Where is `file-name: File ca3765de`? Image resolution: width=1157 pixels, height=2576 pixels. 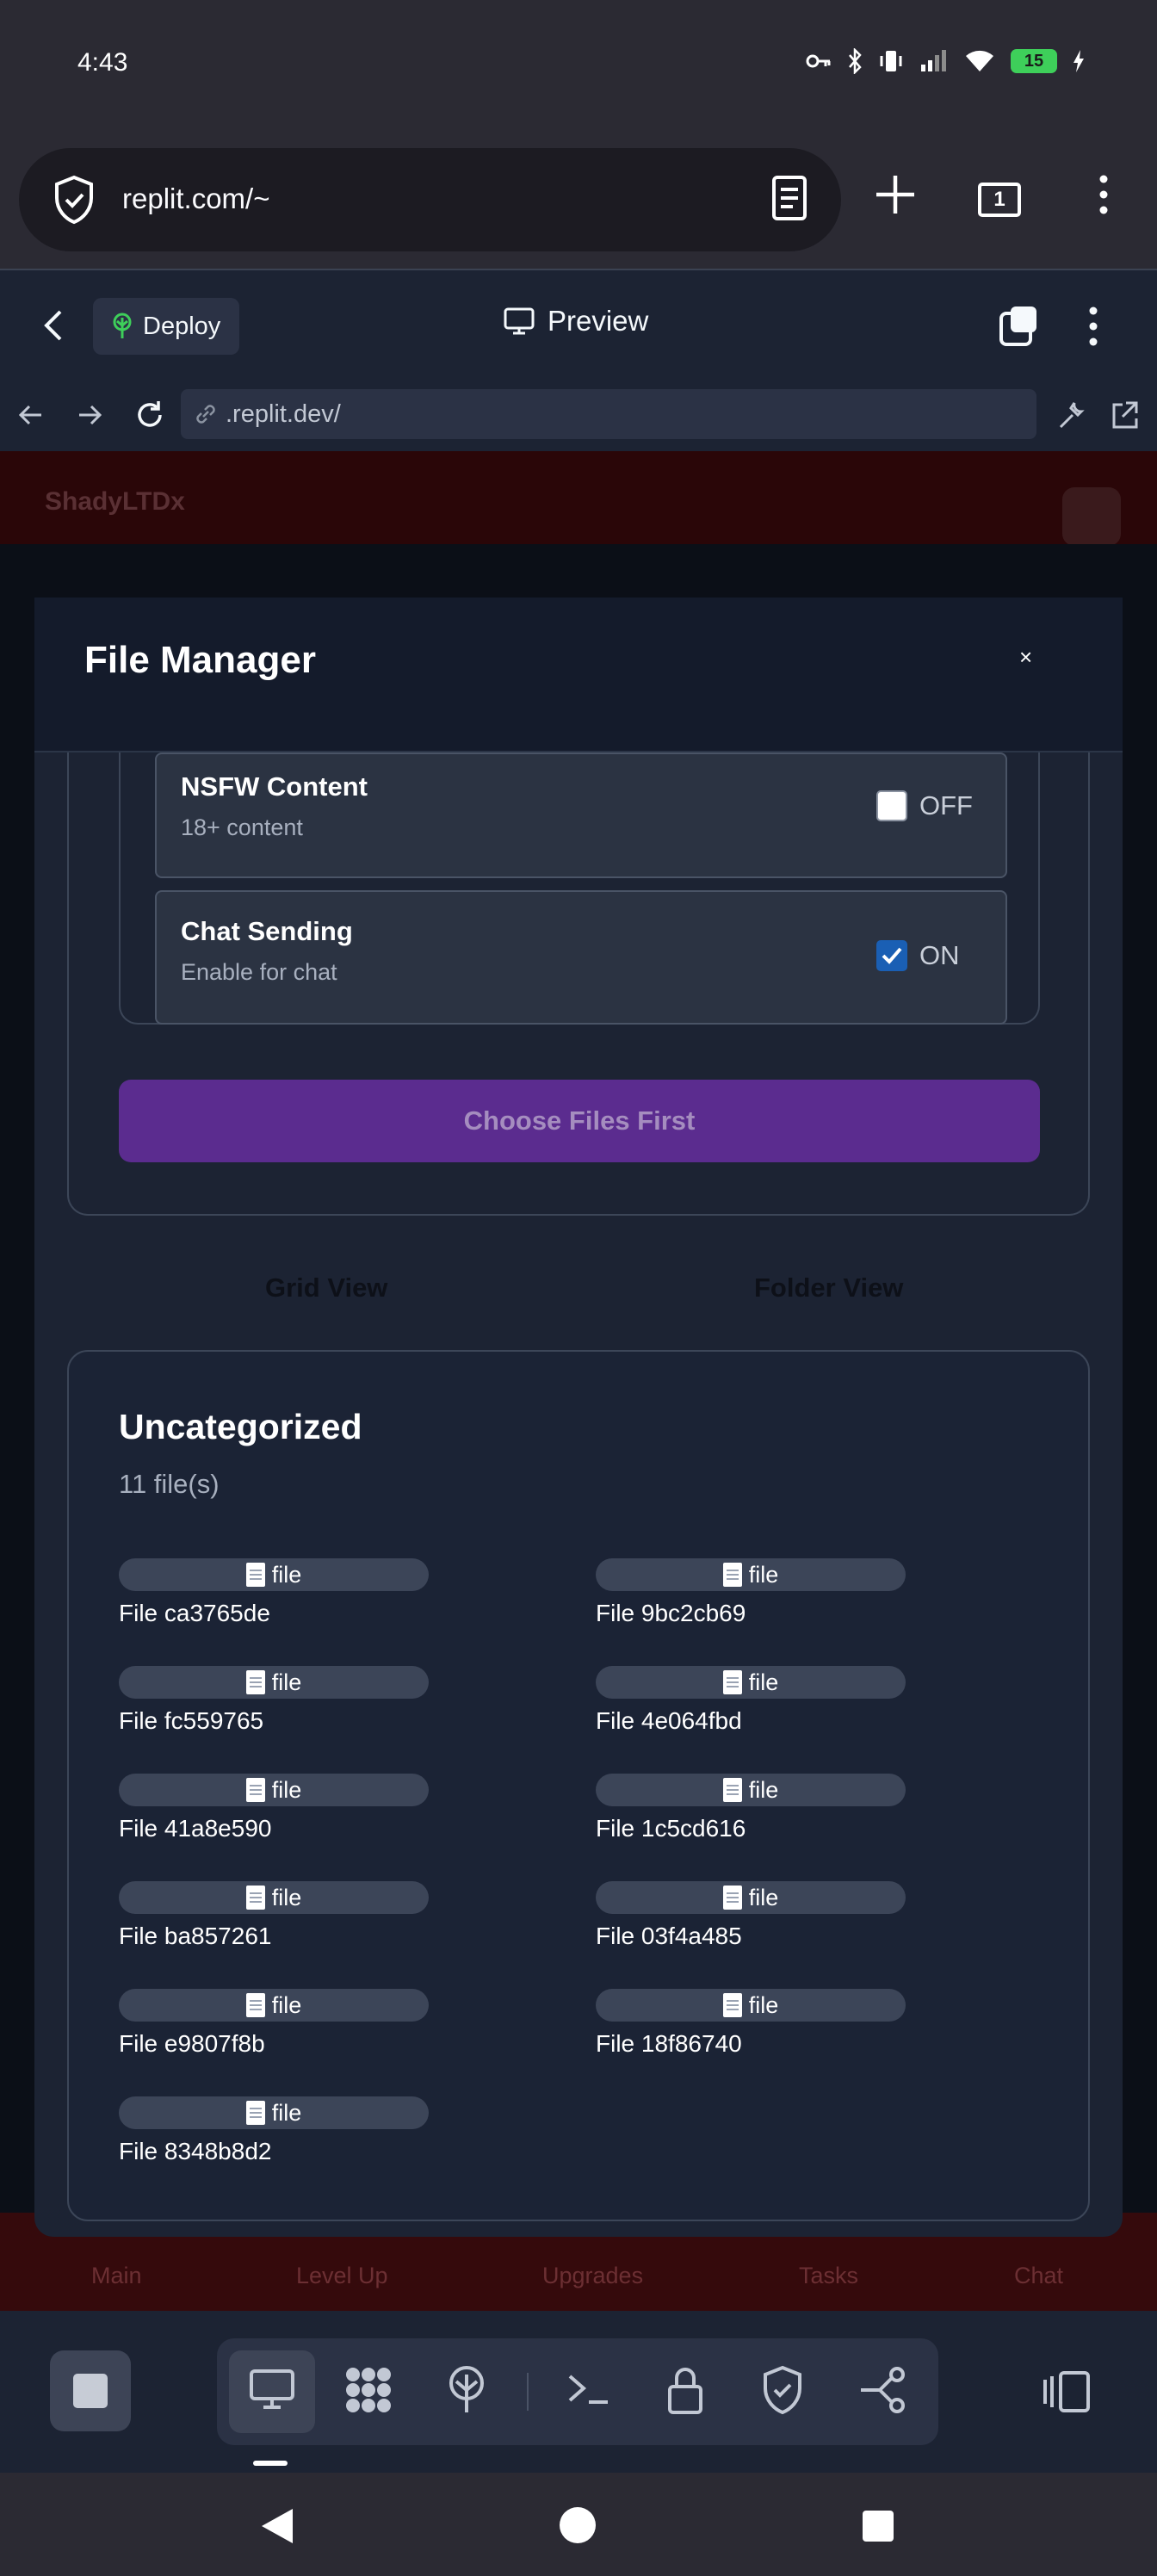
file-name: File ca3765de is located at coordinates (194, 1613).